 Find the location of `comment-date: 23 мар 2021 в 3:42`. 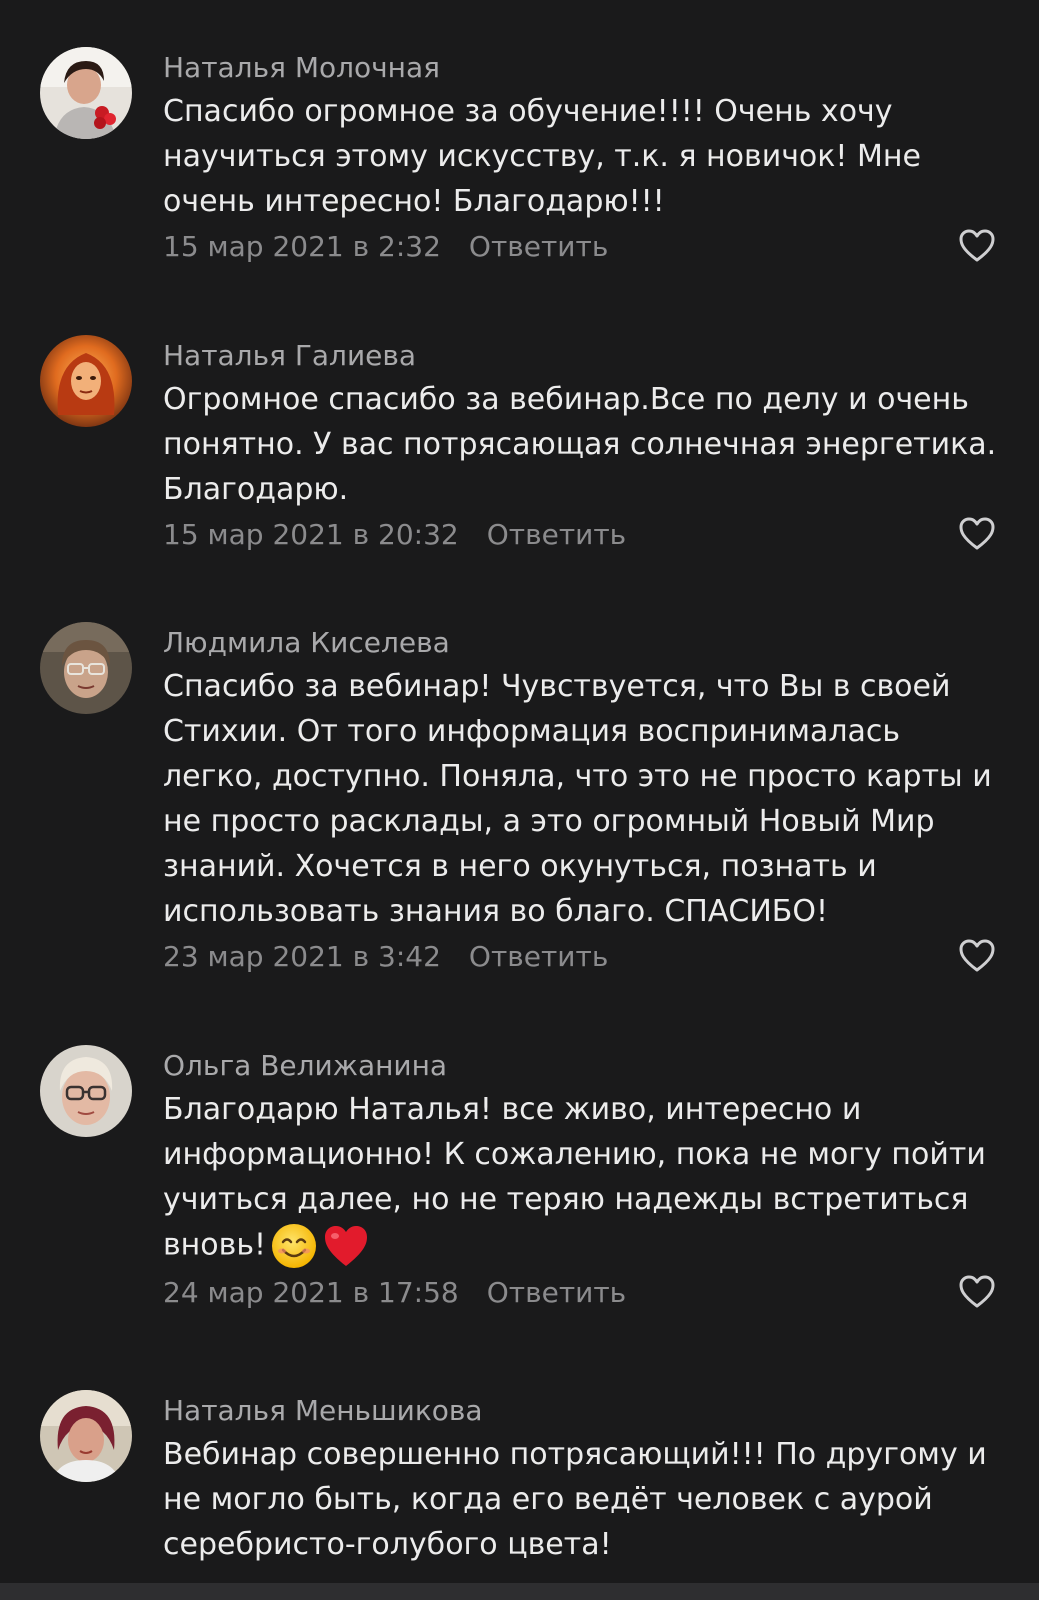

comment-date: 23 мар 2021 в 3:42 is located at coordinates (302, 956).